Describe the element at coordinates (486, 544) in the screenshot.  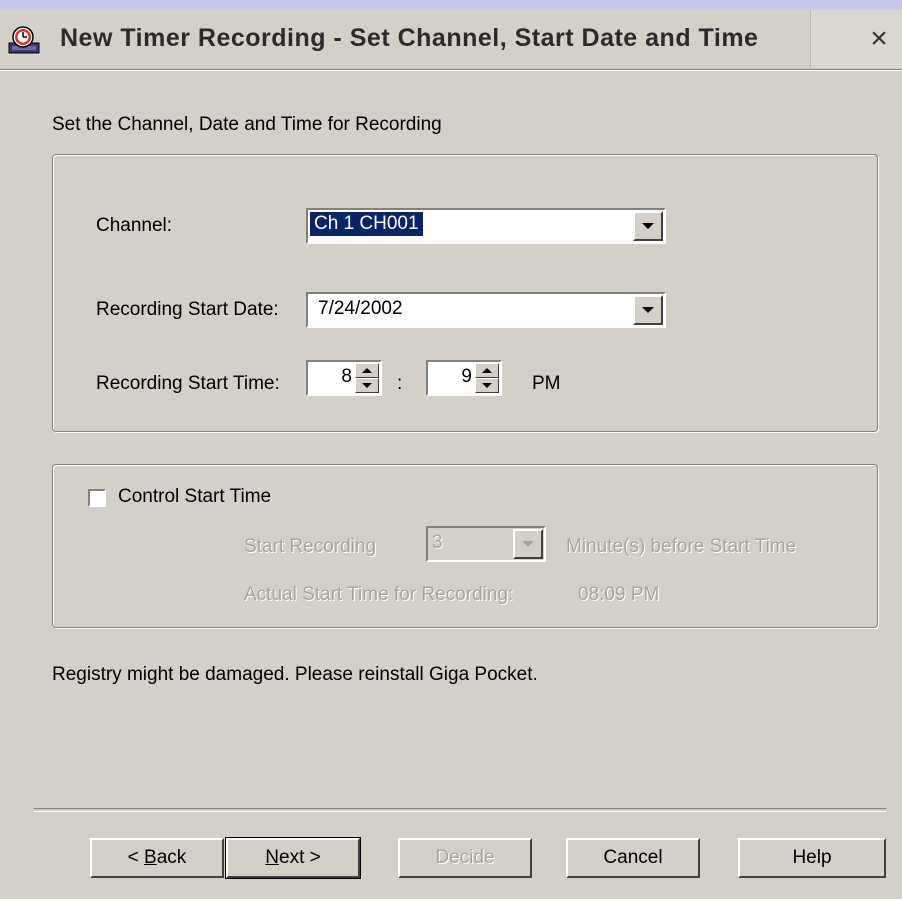
I see `minutes-dropdown: 3` at that location.